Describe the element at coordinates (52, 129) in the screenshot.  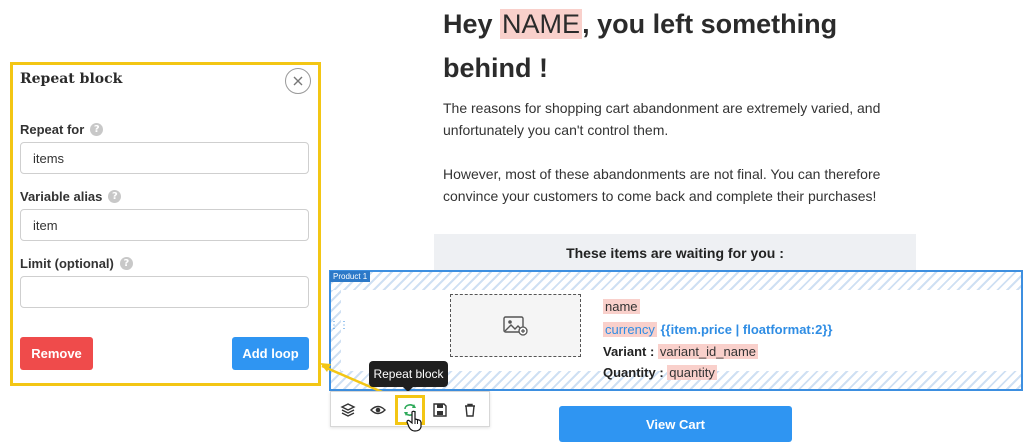
I see `repeat-for-label-text: Repeat for` at that location.